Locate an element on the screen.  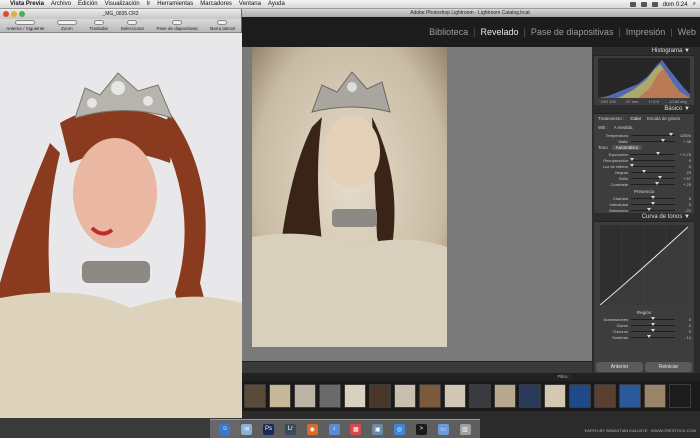
preview-icon: ▣ is located at coordinates (378, 429).